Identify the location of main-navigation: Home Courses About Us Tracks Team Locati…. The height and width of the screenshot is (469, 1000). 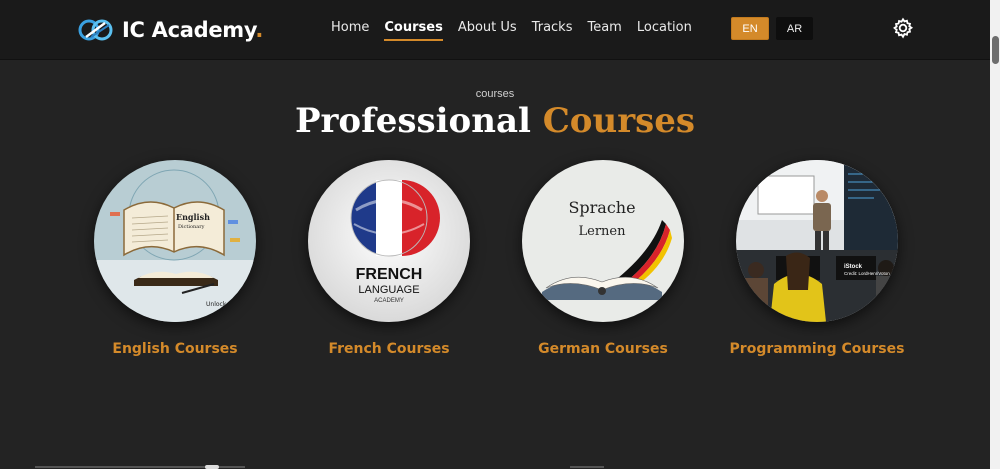
(511, 30).